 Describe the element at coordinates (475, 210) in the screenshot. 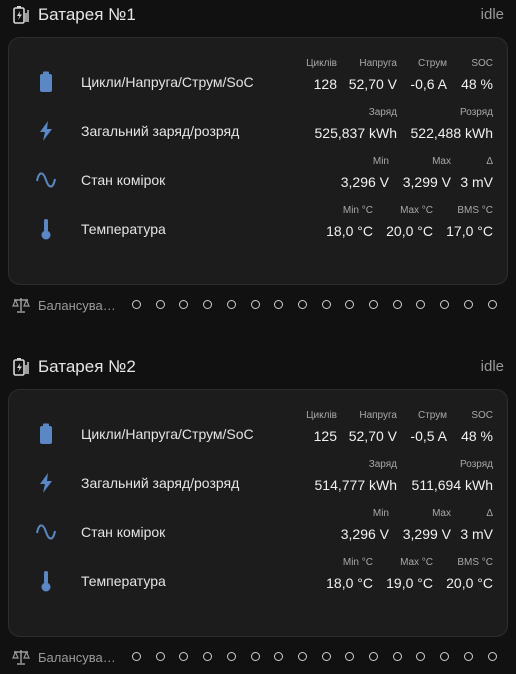

I see `temp-bms-caption: BMS °C` at that location.